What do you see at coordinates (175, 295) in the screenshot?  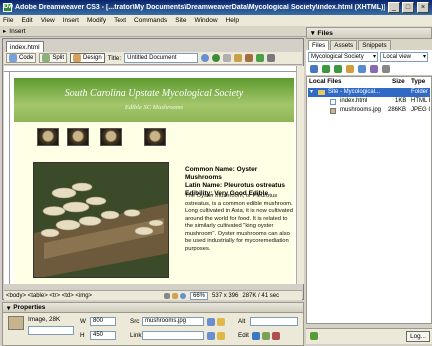 I see `hand-tool-icon` at bounding box center [175, 295].